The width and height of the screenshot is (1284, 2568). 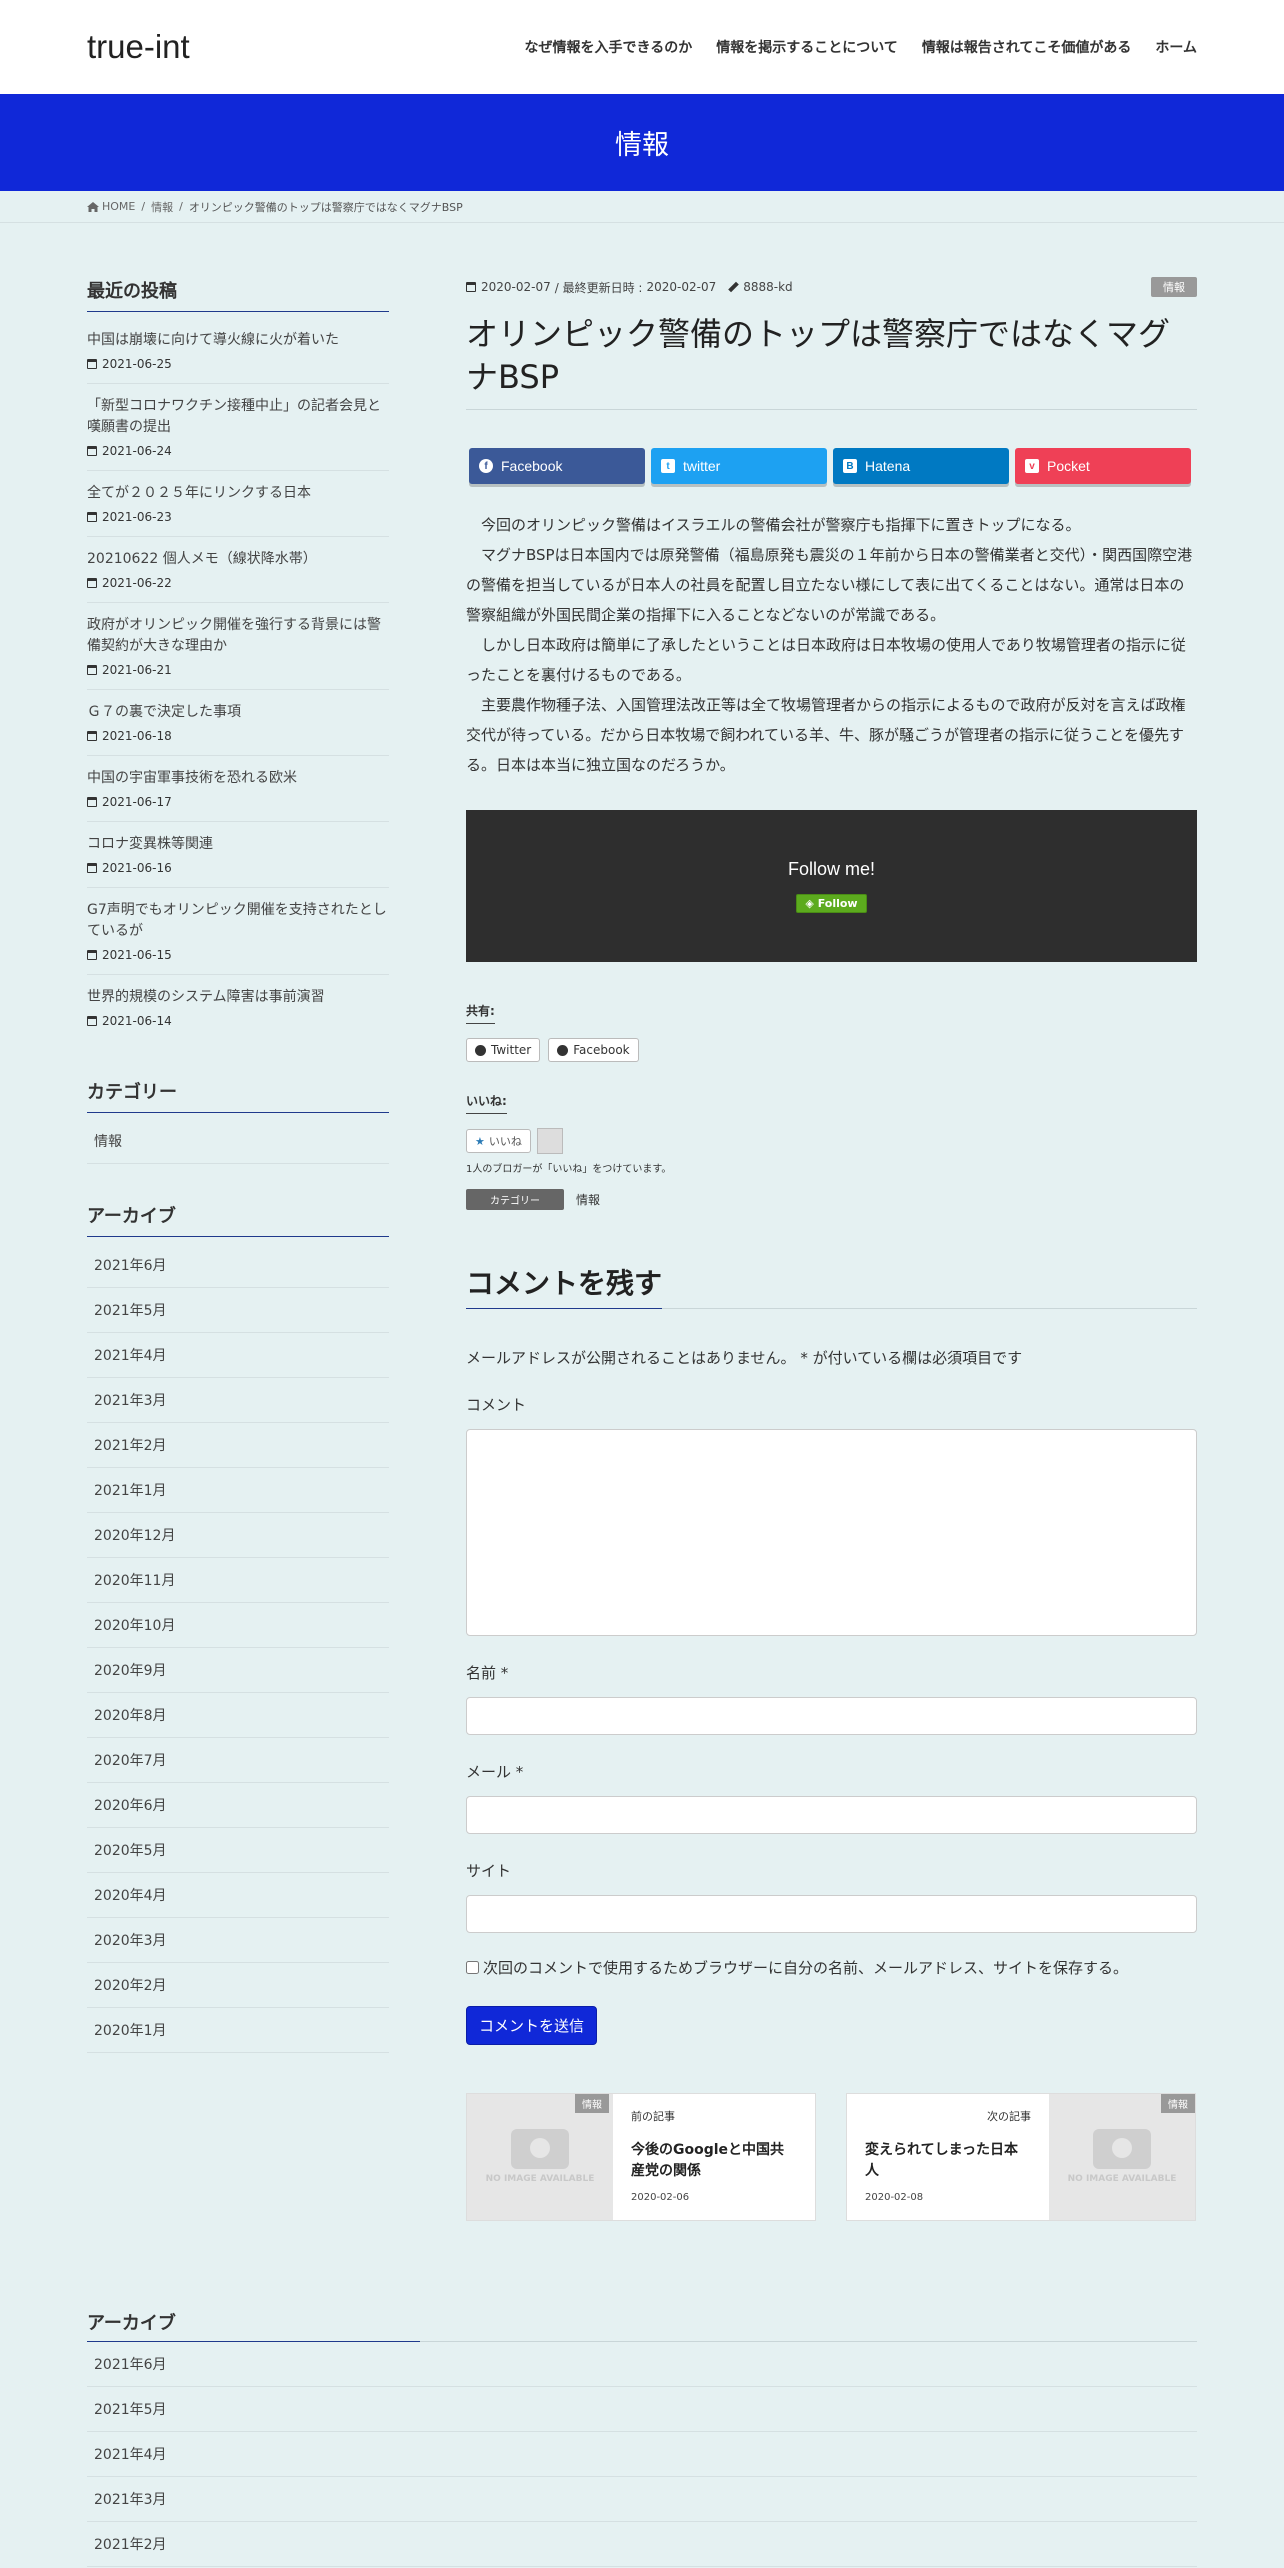 I want to click on breadcrumb-home: HOME, so click(x=118, y=206).